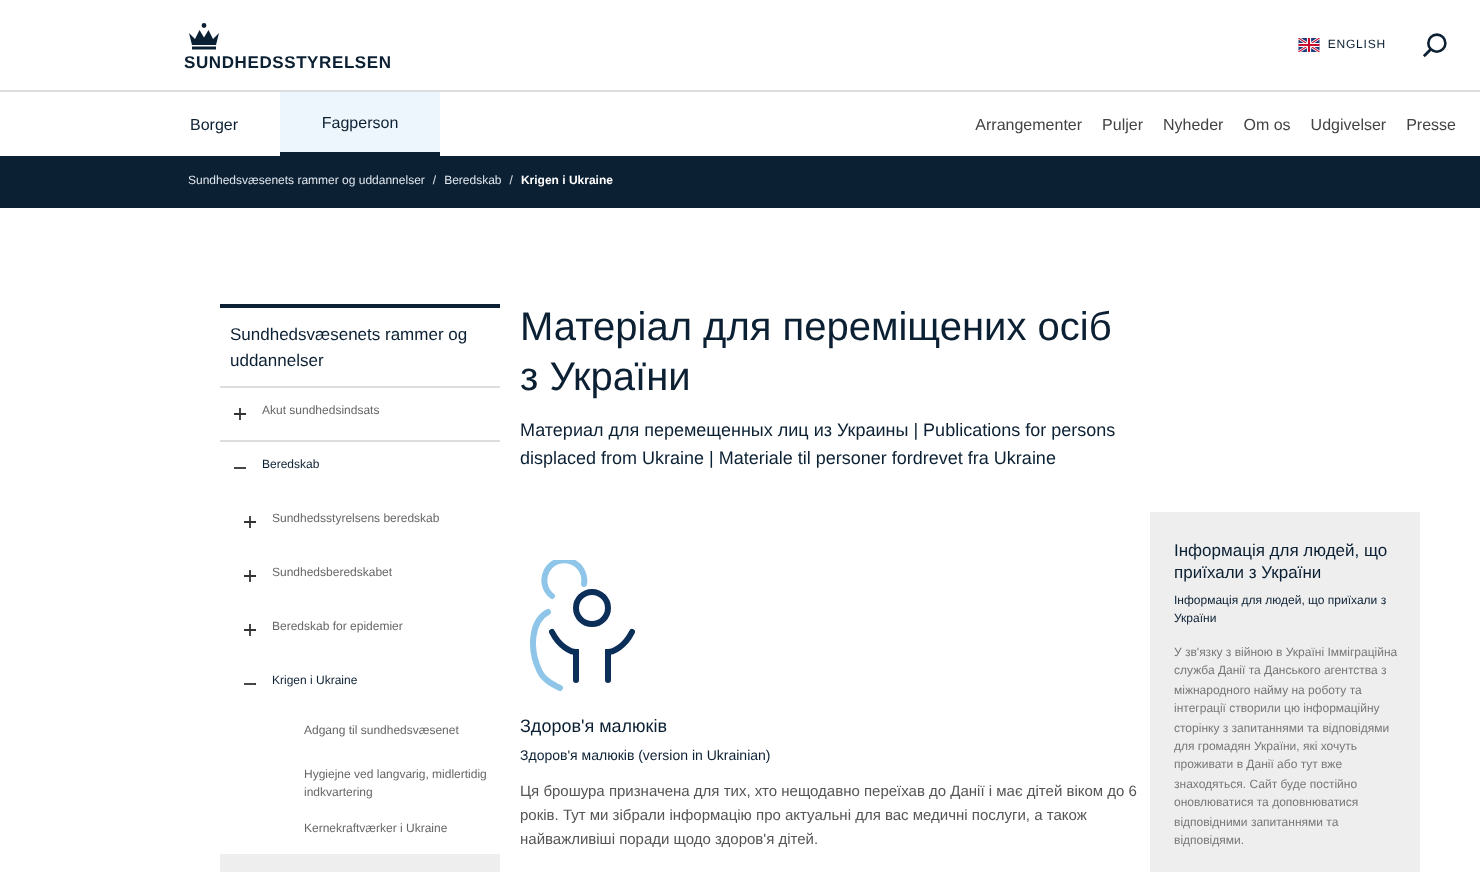  I want to click on search-icon, so click(1435, 45).